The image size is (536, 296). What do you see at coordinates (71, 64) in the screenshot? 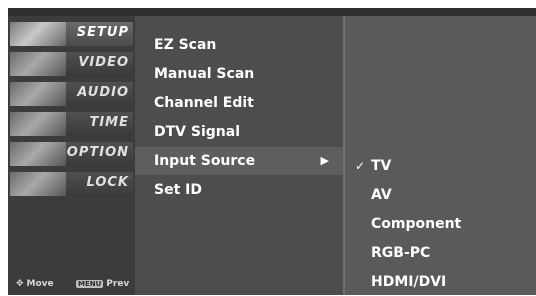
I see `sidebar-item-video: VIDEO` at bounding box center [71, 64].